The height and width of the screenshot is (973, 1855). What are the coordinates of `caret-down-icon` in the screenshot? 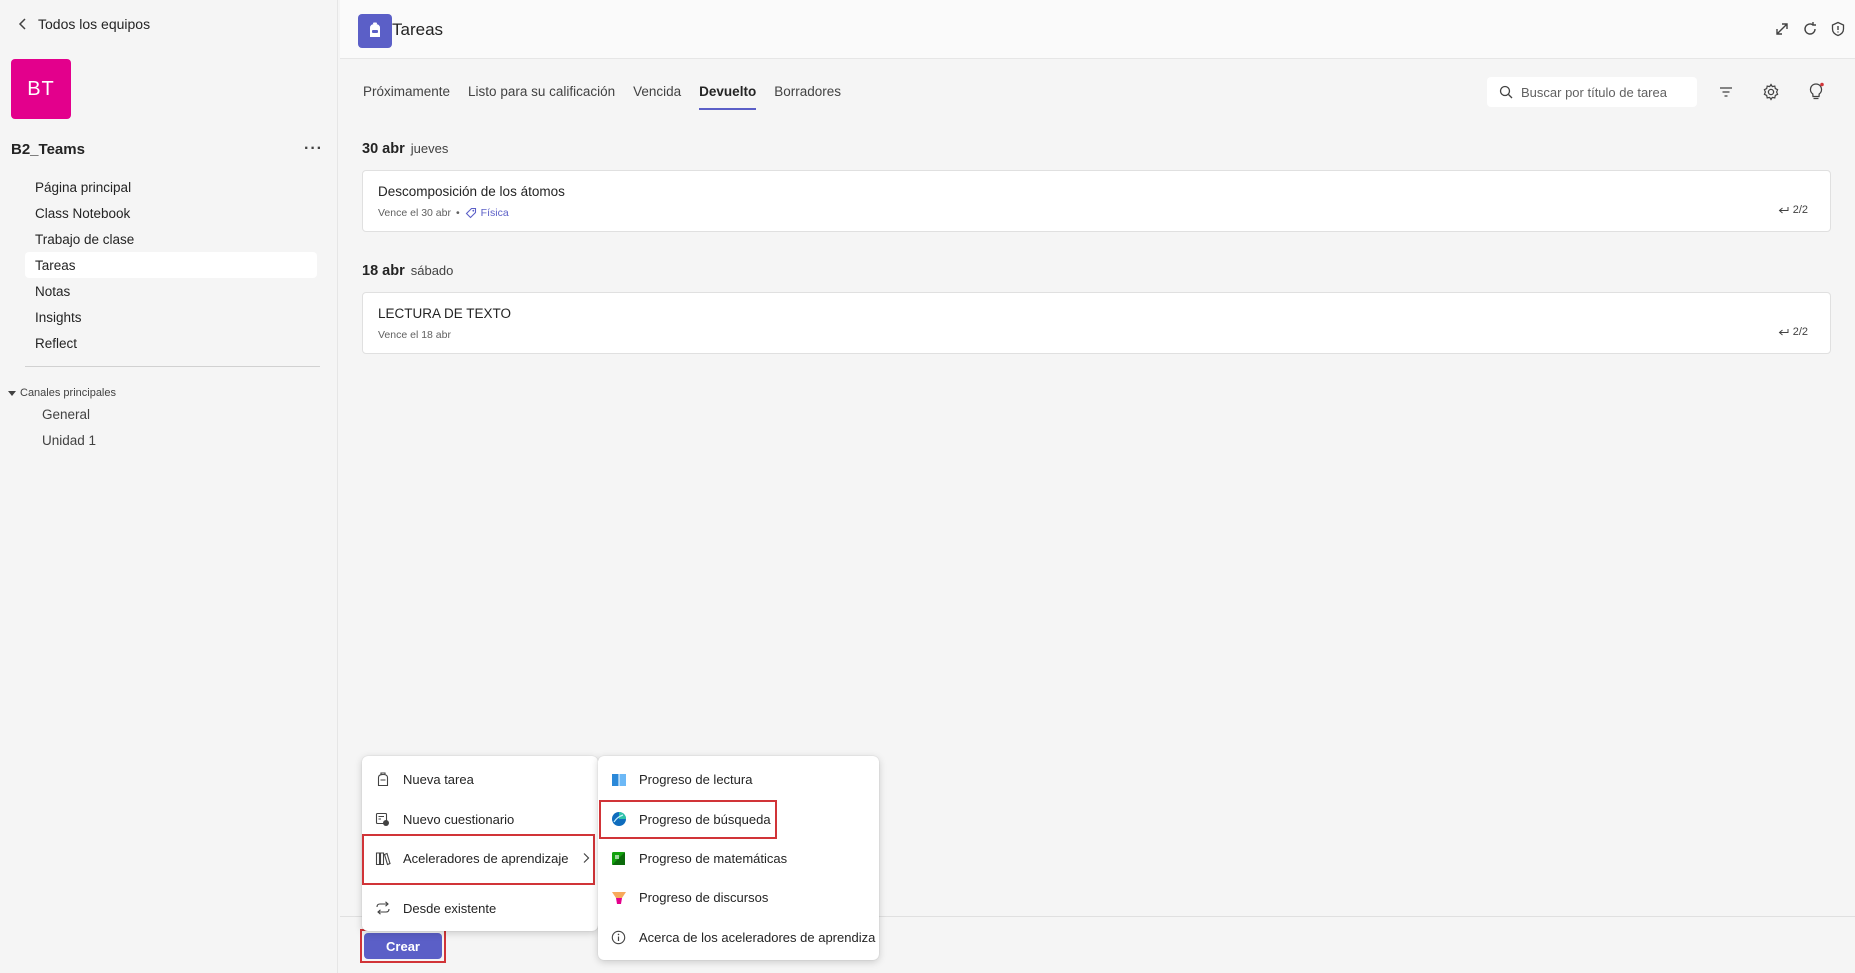 It's located at (12, 393).